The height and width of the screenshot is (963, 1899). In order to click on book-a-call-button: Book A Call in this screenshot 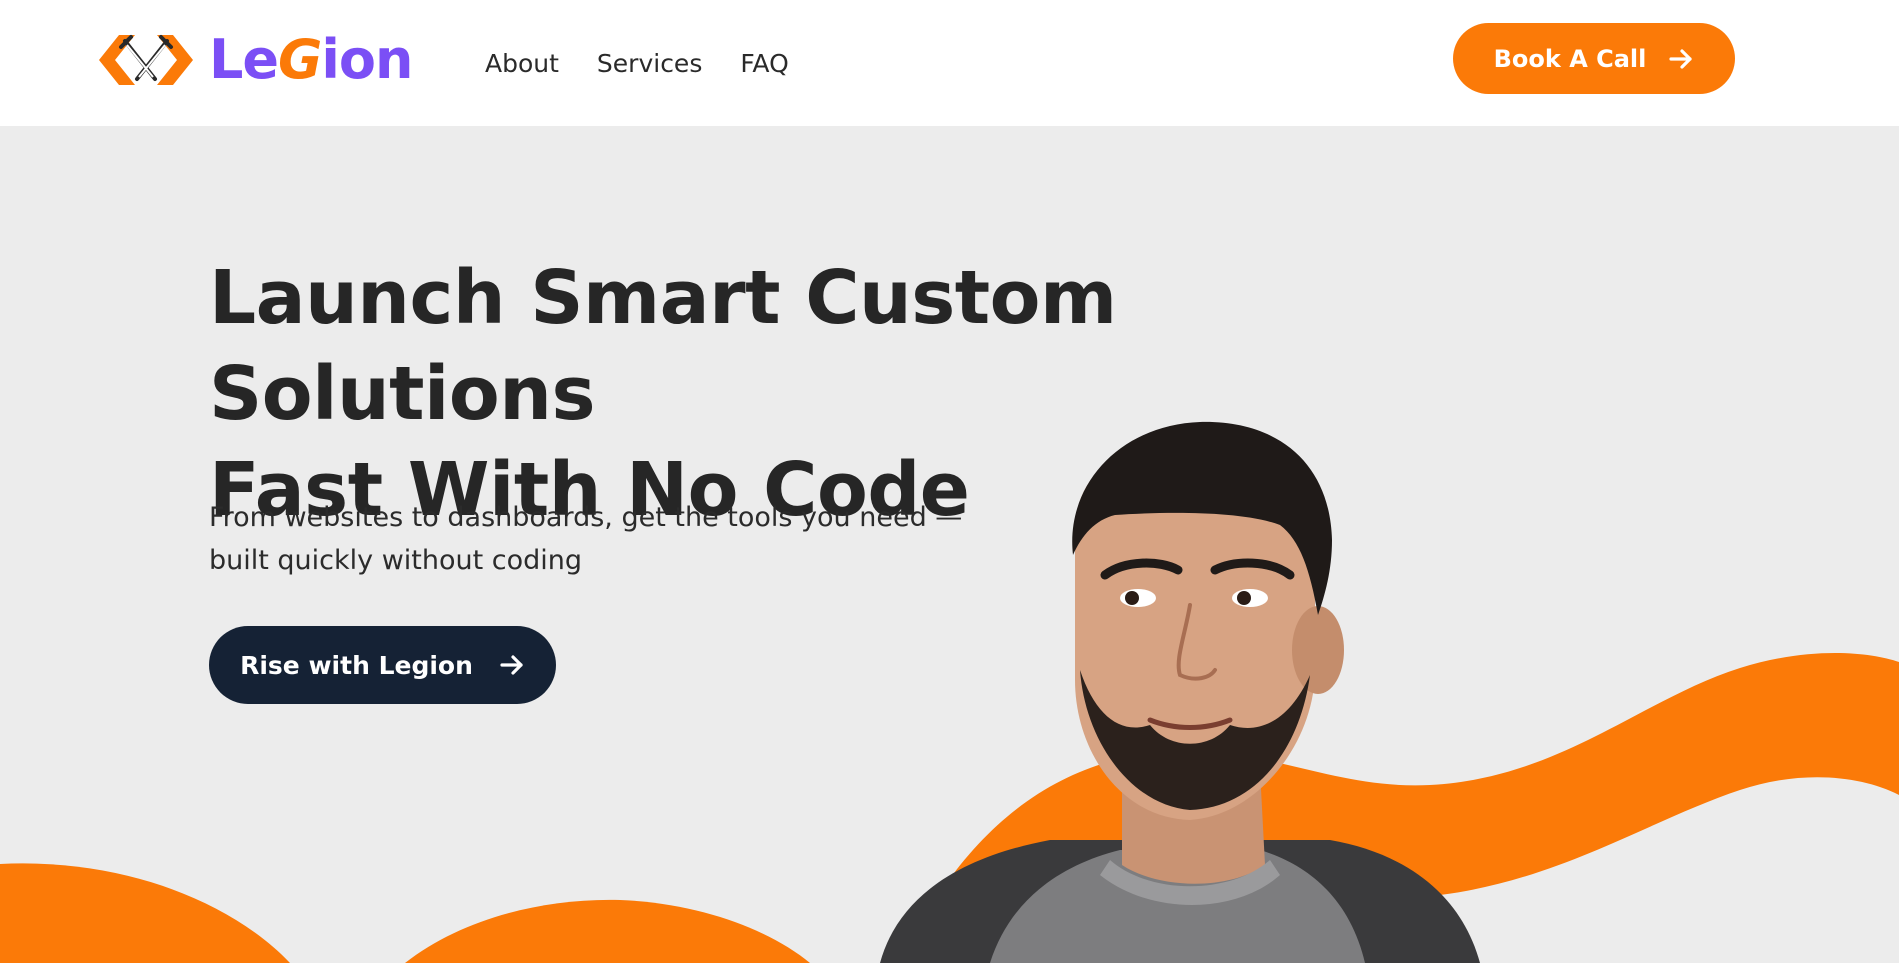, I will do `click(1594, 58)`.